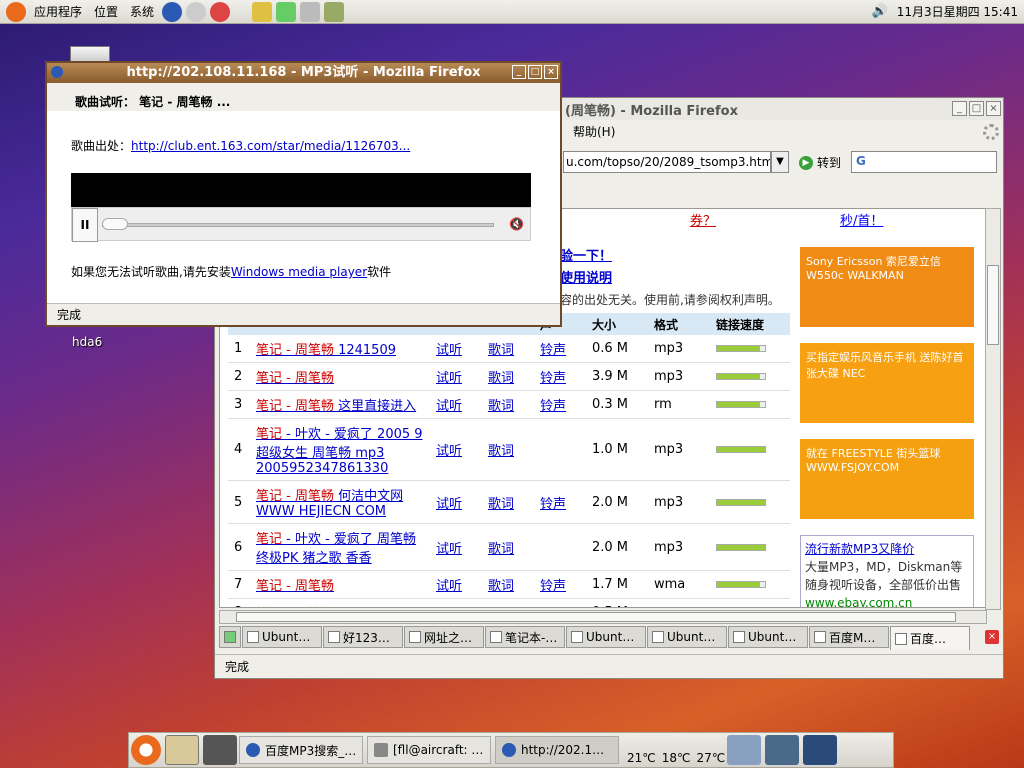 This screenshot has width=1024, height=768. Describe the element at coordinates (586, 254) in the screenshot. I see `promo-link-1: 验一下！` at that location.